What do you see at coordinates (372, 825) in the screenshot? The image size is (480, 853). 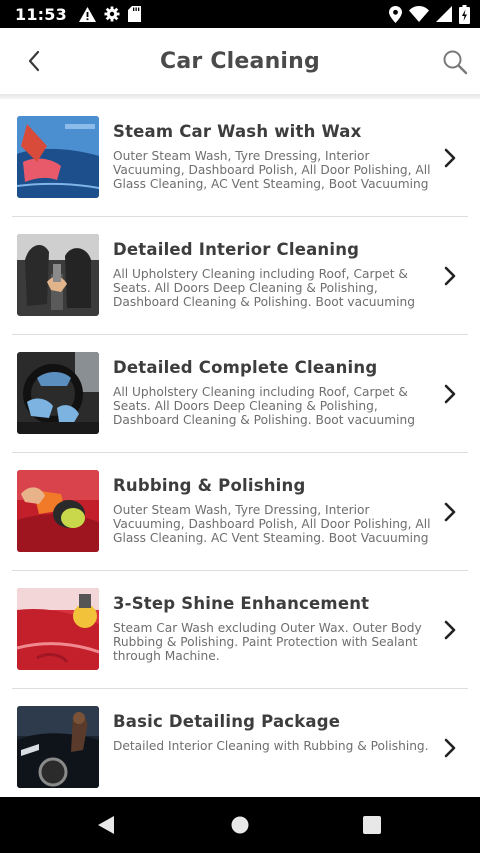 I see `nav-recents-icon` at bounding box center [372, 825].